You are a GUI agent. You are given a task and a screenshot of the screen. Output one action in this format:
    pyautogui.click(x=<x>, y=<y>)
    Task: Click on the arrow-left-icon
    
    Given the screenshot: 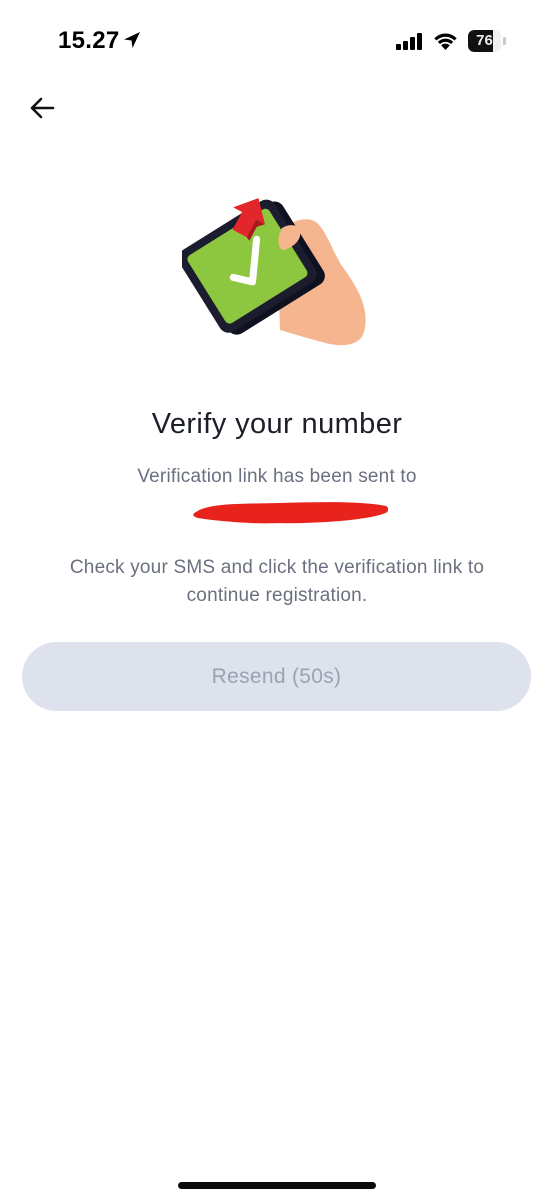 What is the action you would take?
    pyautogui.click(x=42, y=108)
    